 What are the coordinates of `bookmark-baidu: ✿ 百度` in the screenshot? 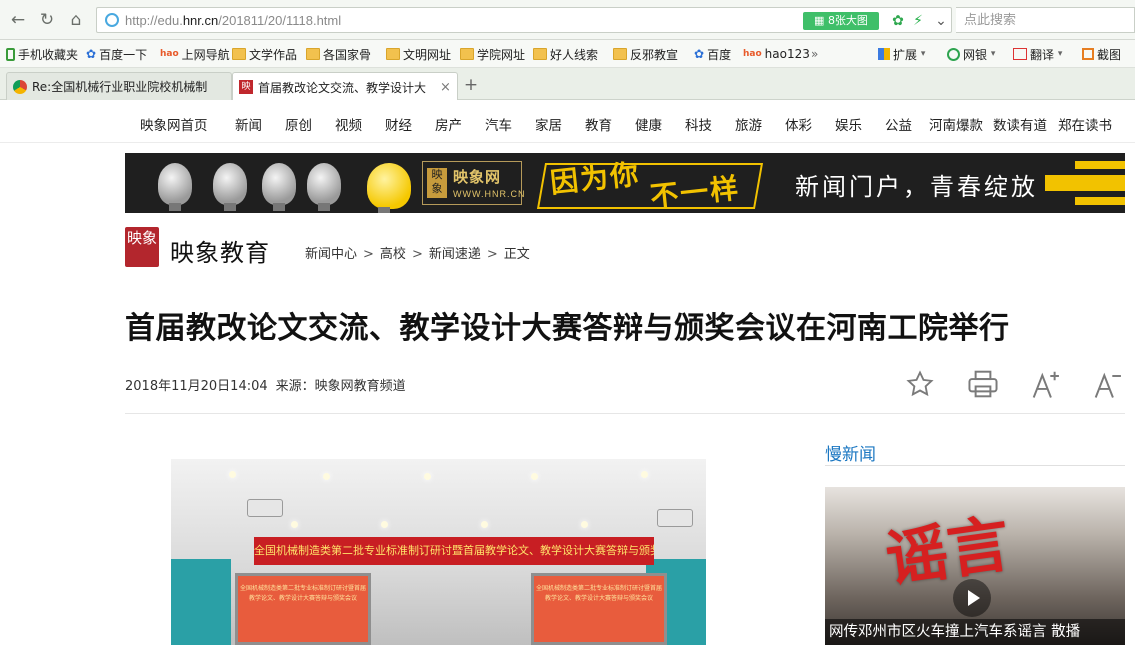 It's located at (712, 54).